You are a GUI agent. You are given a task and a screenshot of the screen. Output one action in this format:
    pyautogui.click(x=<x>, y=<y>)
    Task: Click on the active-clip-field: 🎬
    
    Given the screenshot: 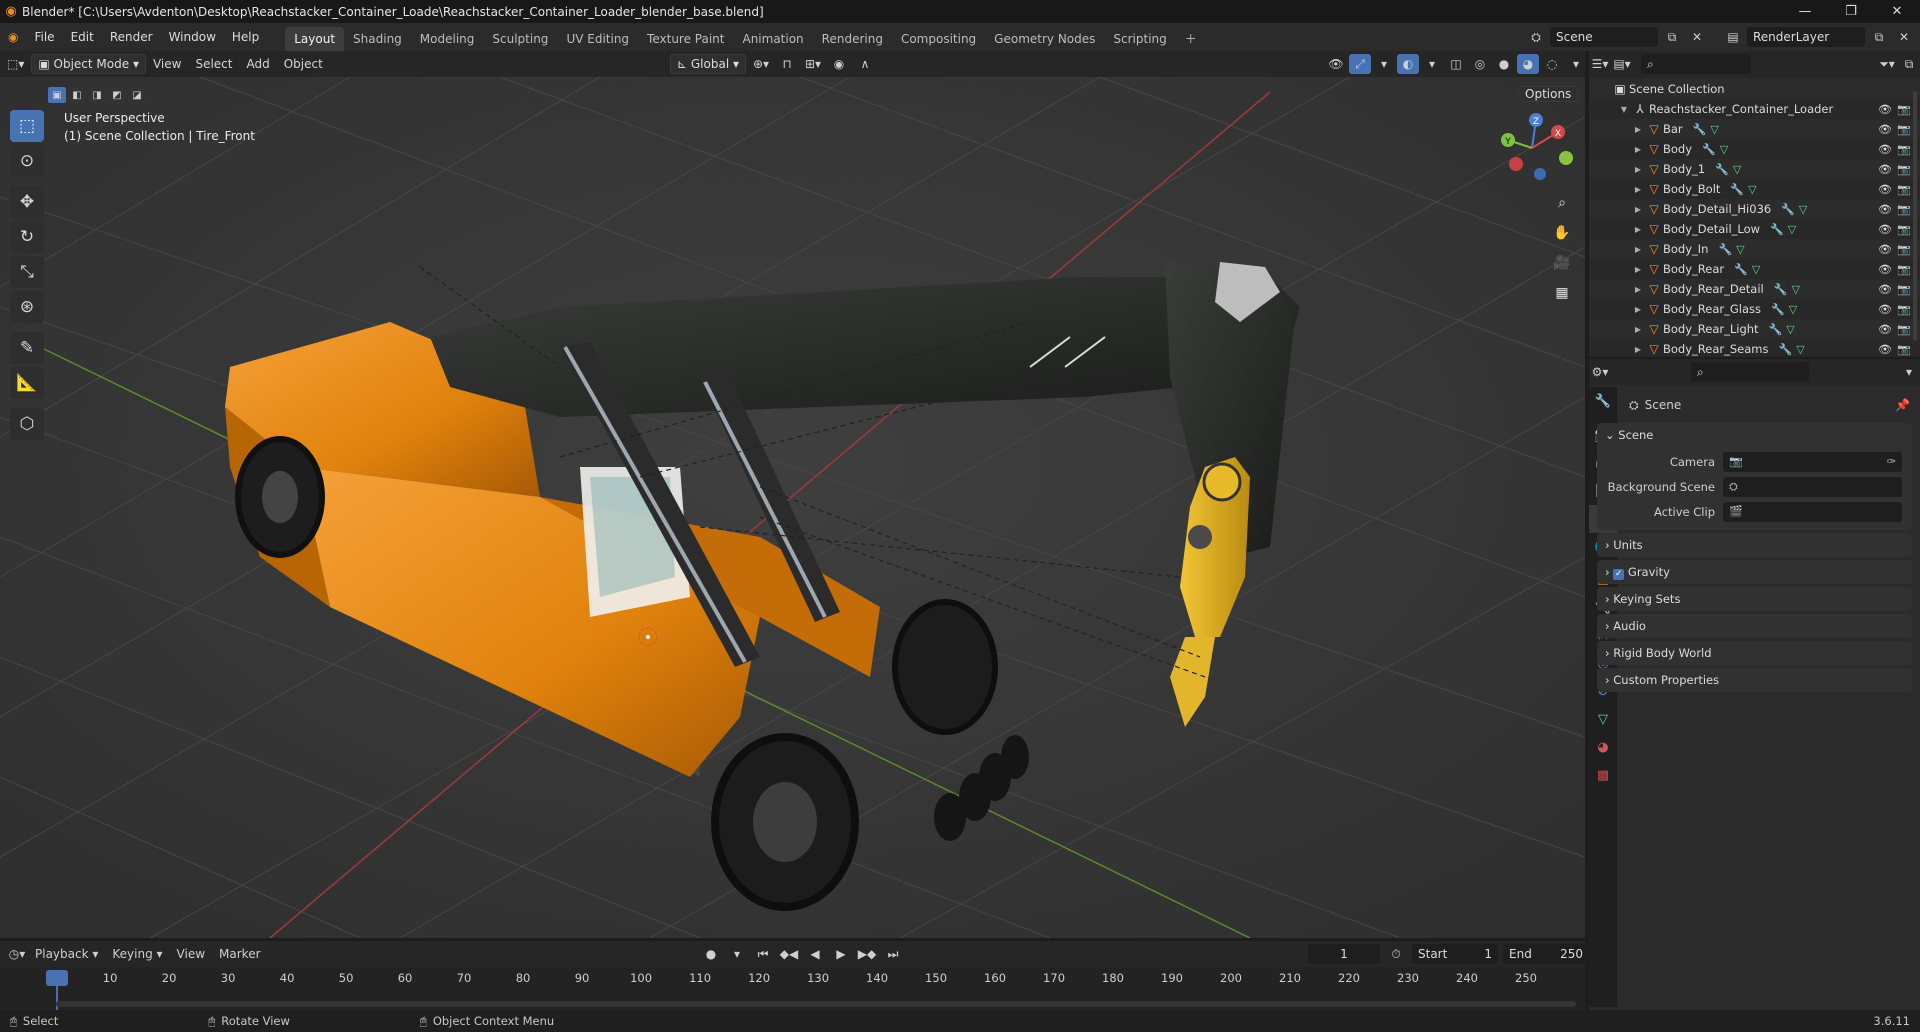 What is the action you would take?
    pyautogui.click(x=1812, y=511)
    